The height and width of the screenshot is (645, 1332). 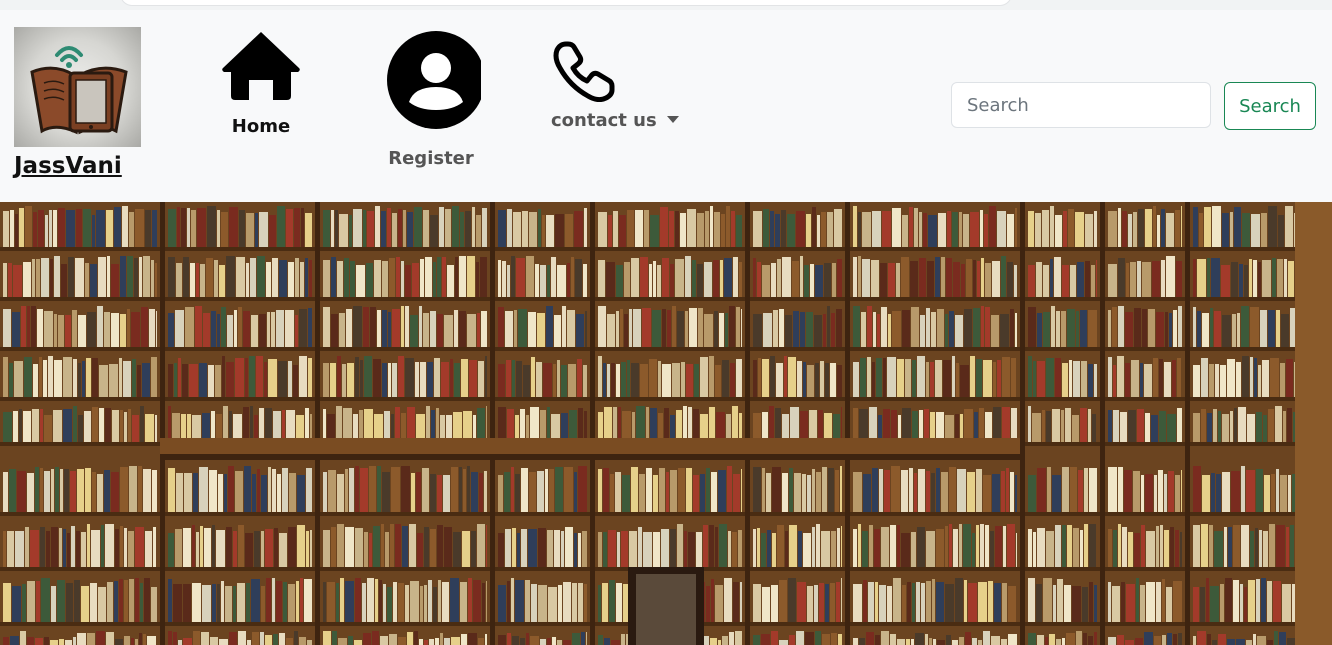 I want to click on nav-register-label: Register, so click(x=431, y=158).